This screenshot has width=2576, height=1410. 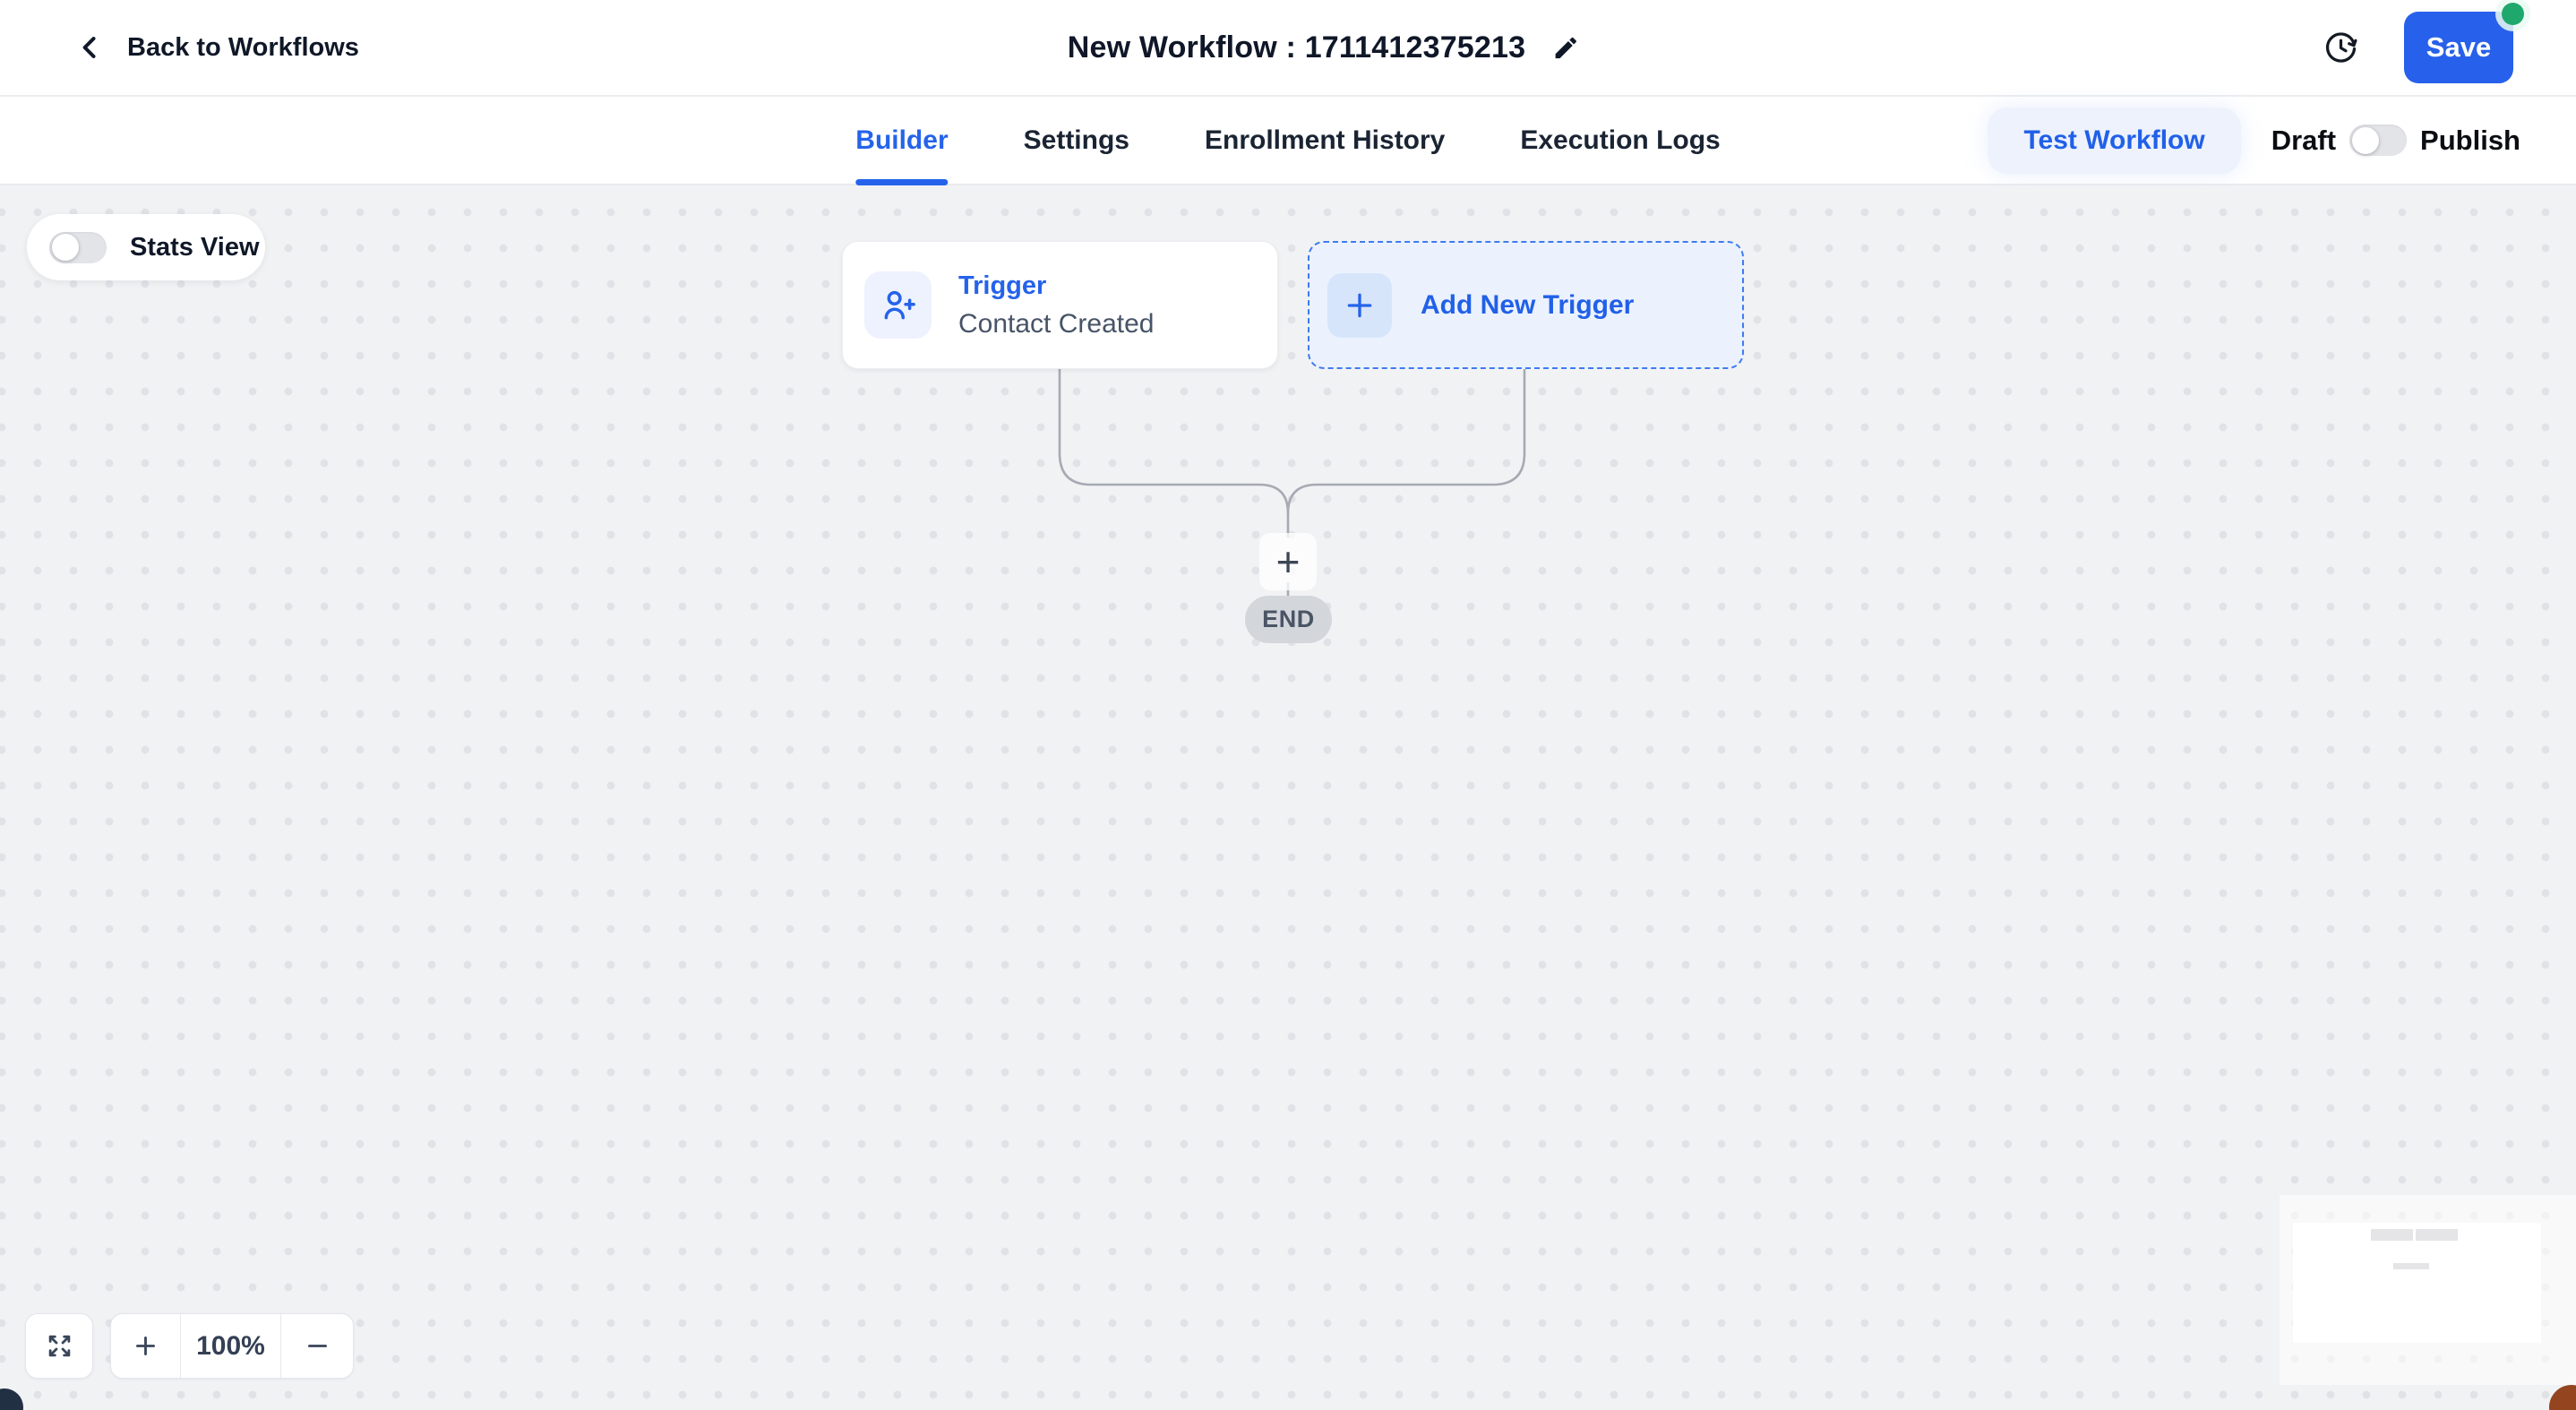 I want to click on publish-label: Publish, so click(x=2470, y=140).